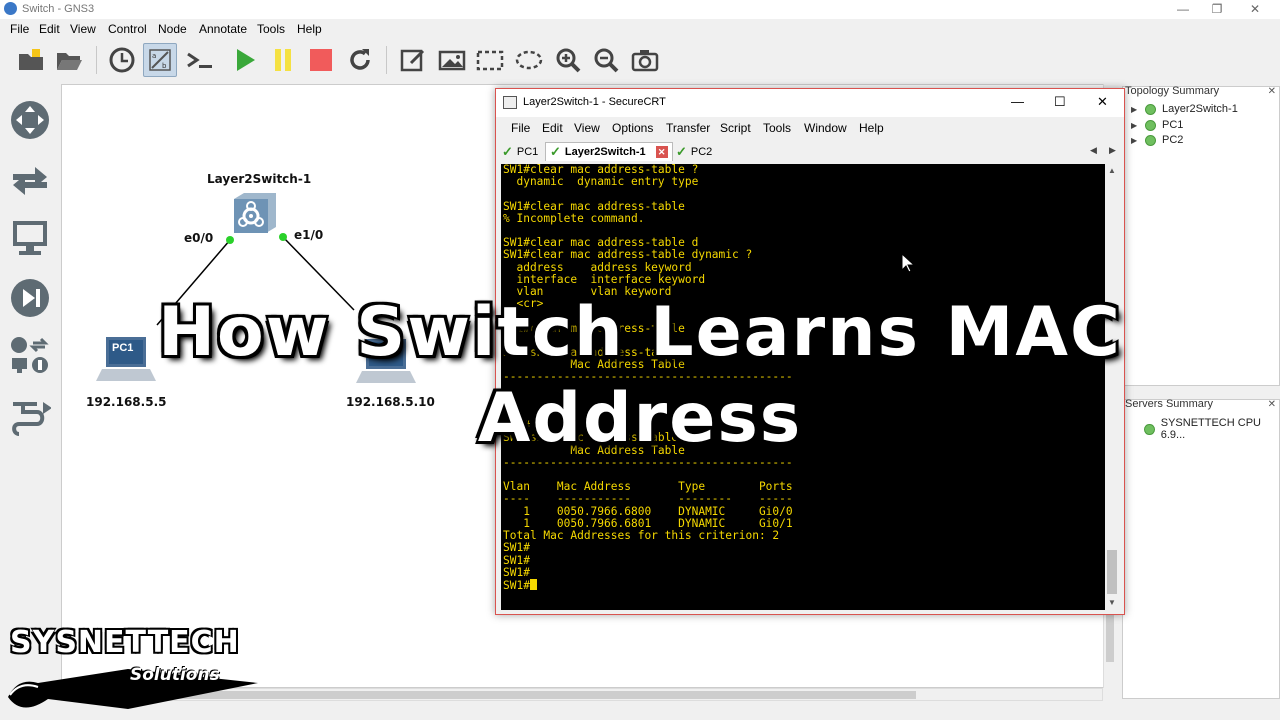 This screenshot has height=720, width=1280. I want to click on securecrt-tab-bar: ✓ PC1 ✓ Layer2Switch-1 ✕ ✓ PC2 ◀ ▶, so click(810, 151).